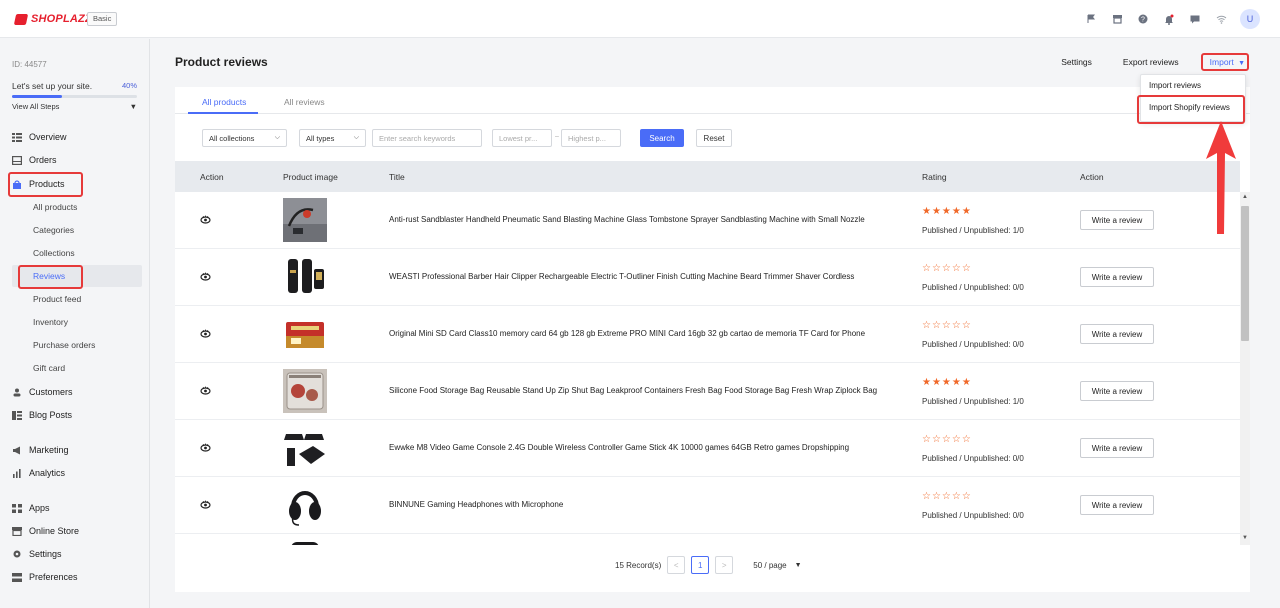 The height and width of the screenshot is (608, 1280). What do you see at coordinates (17, 577) in the screenshot?
I see `preferences-icon` at bounding box center [17, 577].